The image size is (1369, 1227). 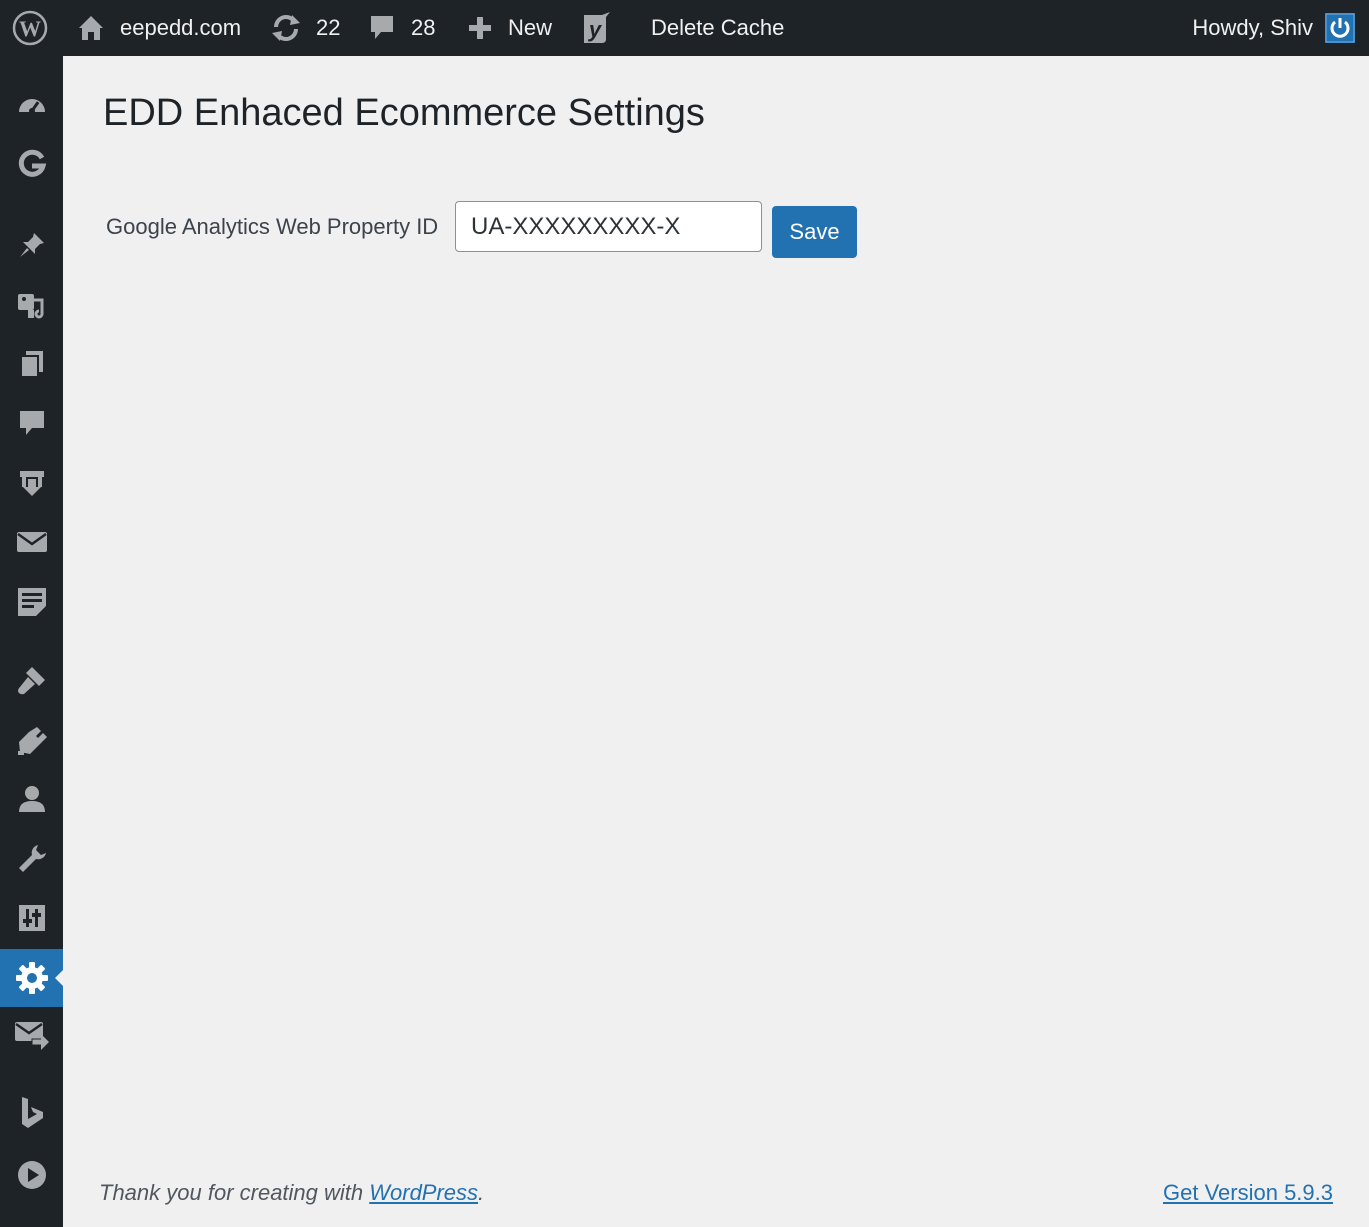 What do you see at coordinates (814, 232) in the screenshot?
I see `save-button: Save` at bounding box center [814, 232].